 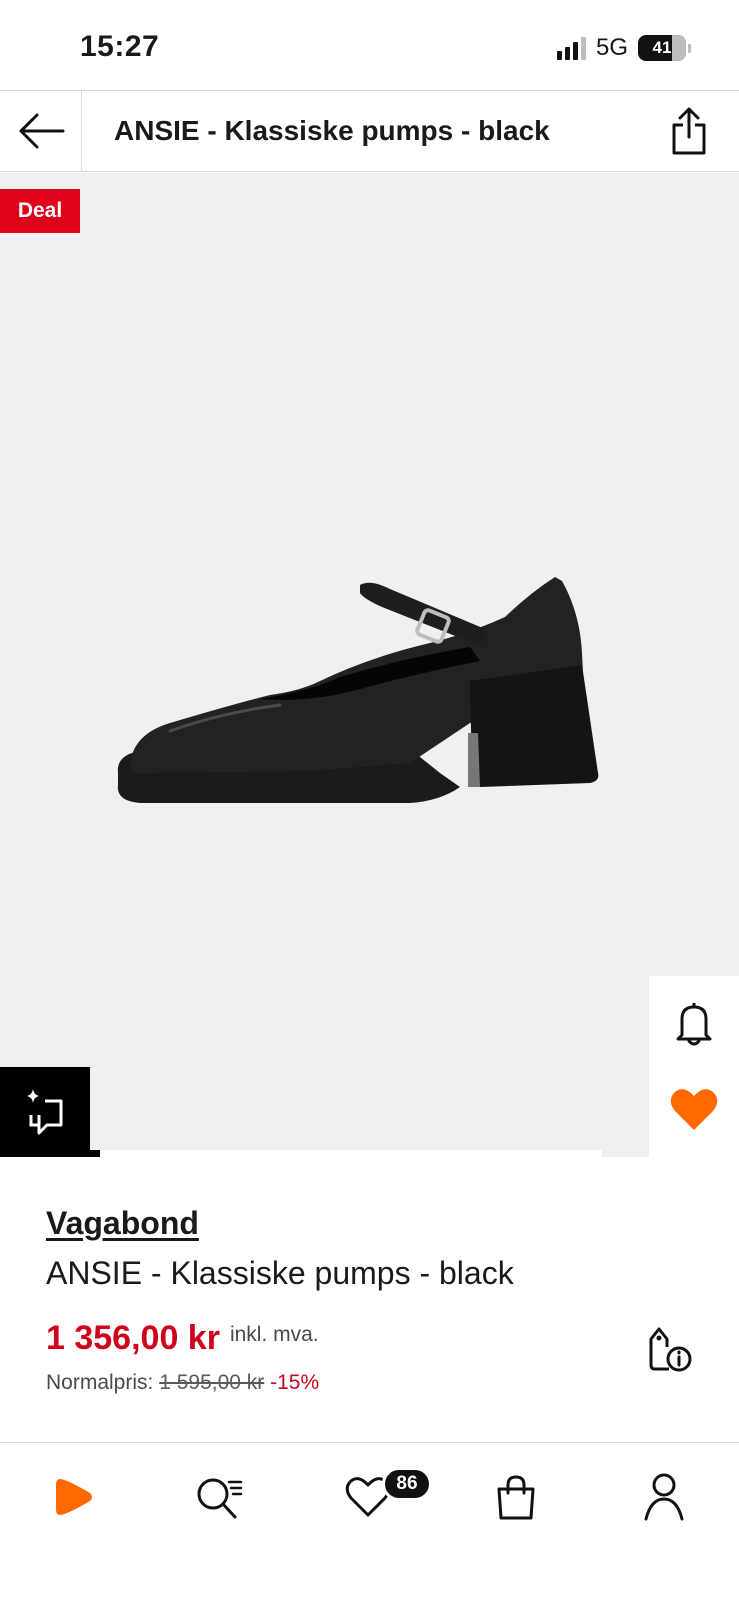 I want to click on bottom-nav: 86, so click(x=369, y=1521).